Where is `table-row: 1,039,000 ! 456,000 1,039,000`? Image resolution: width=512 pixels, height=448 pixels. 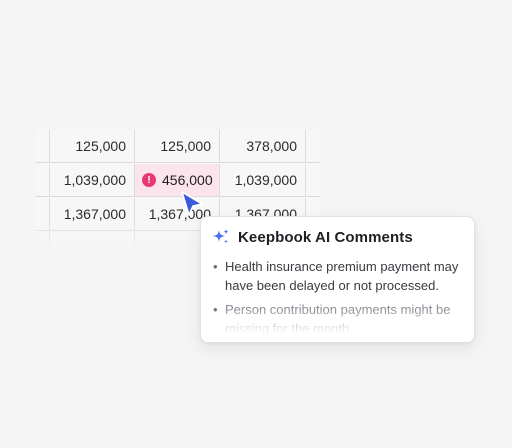 table-row: 1,039,000 ! 456,000 1,039,000 is located at coordinates (178, 181).